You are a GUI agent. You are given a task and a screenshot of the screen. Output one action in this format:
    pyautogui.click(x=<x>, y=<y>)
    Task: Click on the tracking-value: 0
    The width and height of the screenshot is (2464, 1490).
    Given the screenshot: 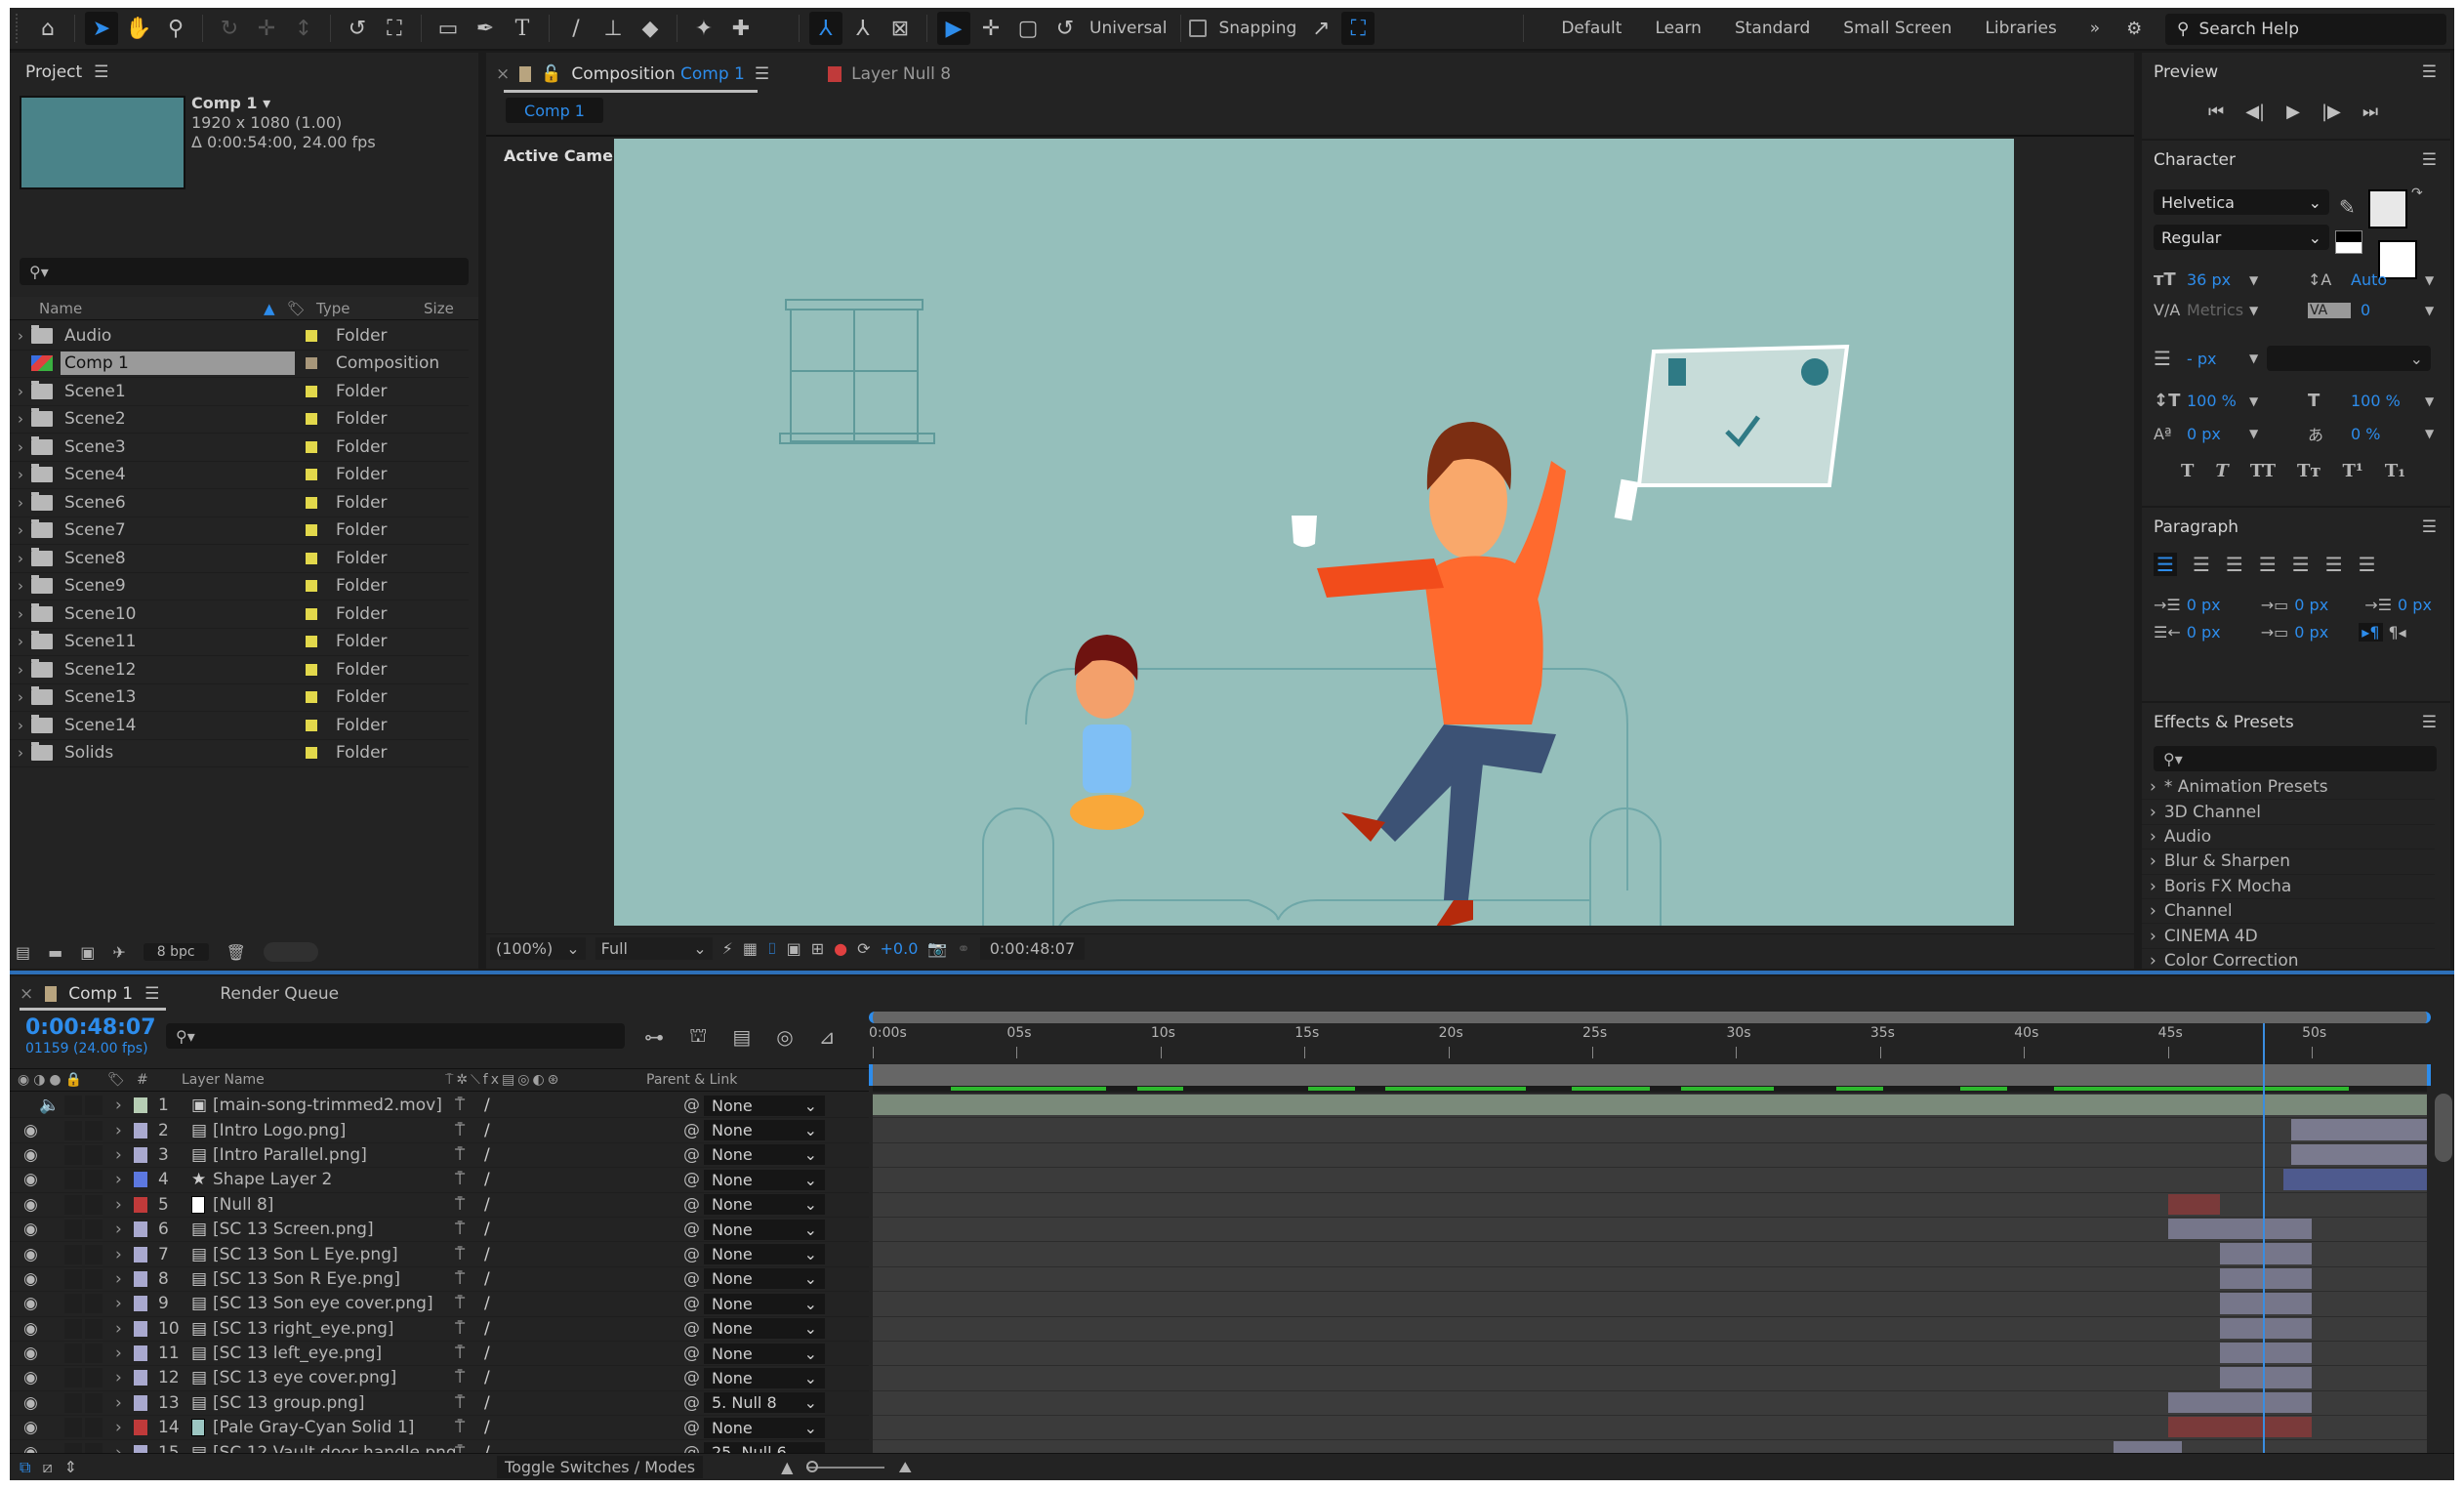 What is the action you would take?
    pyautogui.click(x=2388, y=310)
    